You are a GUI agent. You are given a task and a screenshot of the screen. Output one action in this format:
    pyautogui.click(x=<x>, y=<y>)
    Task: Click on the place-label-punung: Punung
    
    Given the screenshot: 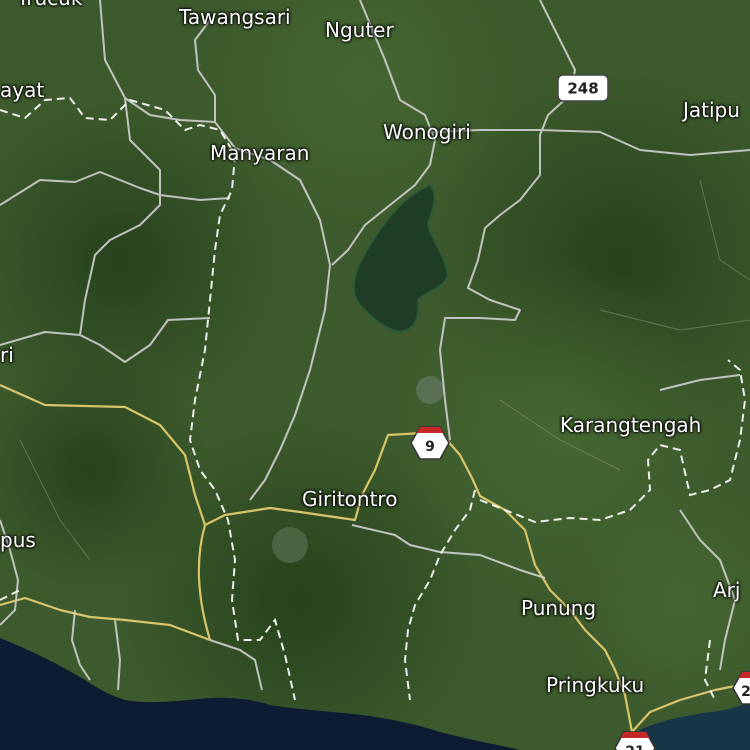 What is the action you would take?
    pyautogui.click(x=559, y=608)
    